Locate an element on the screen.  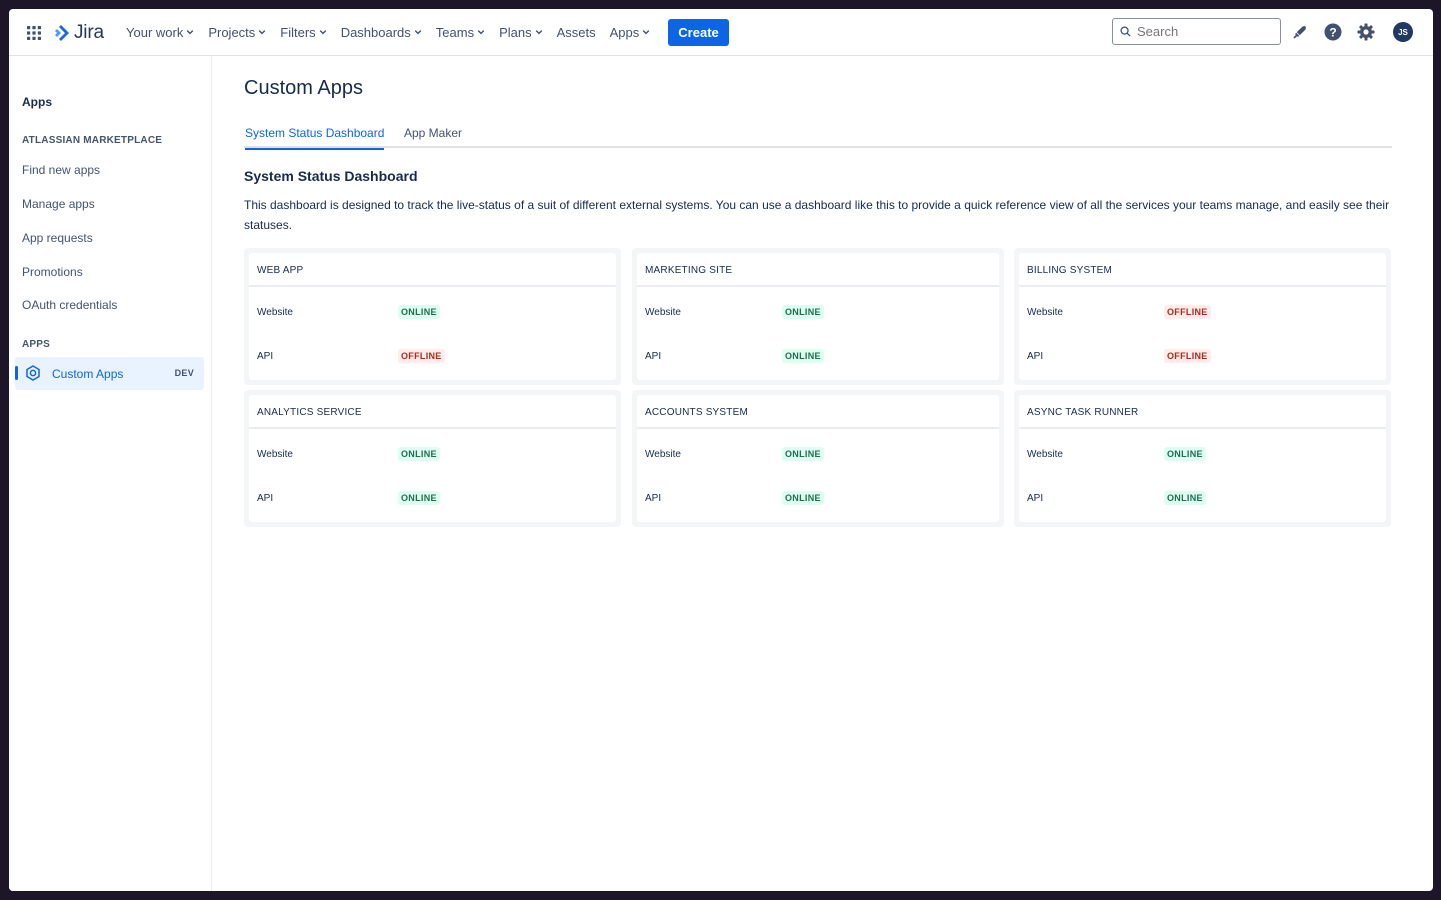
nav-item-label: Plans is located at coordinates (515, 32).